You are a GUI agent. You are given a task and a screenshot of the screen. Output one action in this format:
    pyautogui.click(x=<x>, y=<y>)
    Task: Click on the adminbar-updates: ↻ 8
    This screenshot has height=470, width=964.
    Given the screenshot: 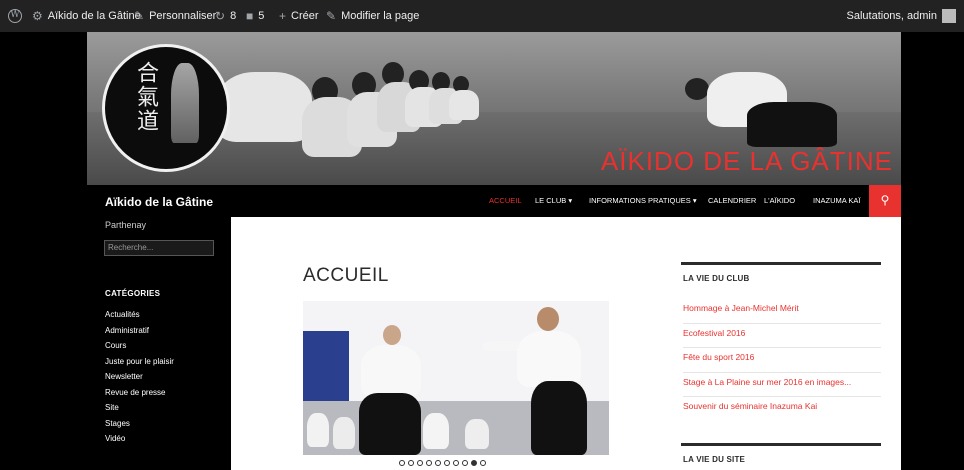 What is the action you would take?
    pyautogui.click(x=225, y=16)
    